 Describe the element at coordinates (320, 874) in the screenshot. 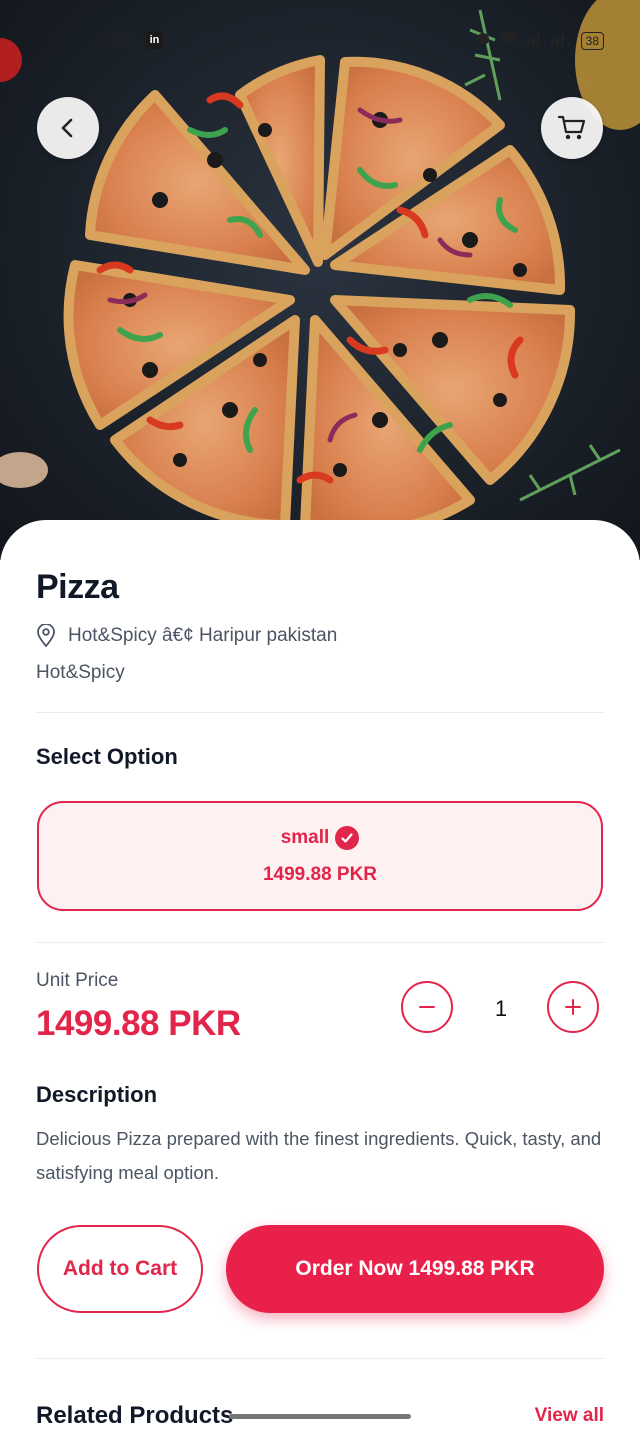

I see `option-price: 1499.88 PKR` at that location.